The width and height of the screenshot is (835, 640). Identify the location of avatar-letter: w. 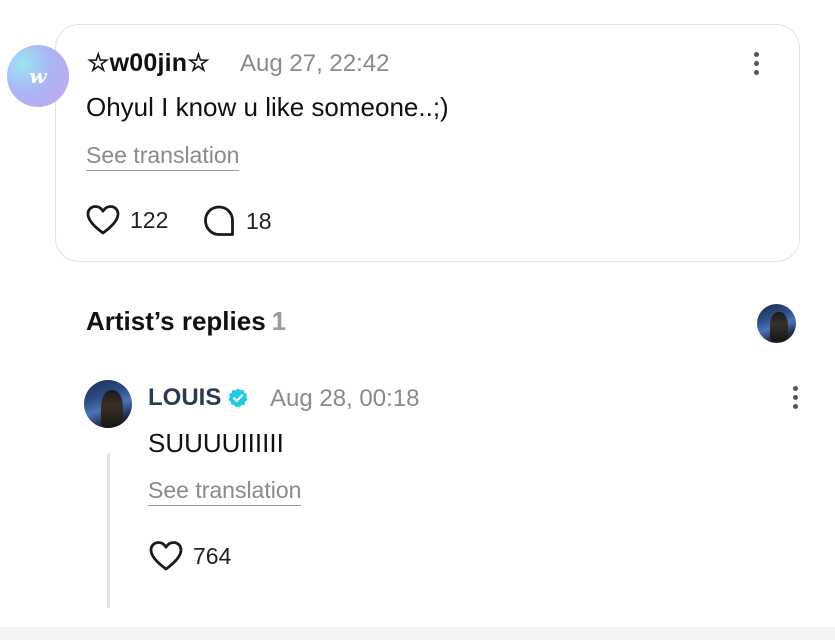
(38, 76).